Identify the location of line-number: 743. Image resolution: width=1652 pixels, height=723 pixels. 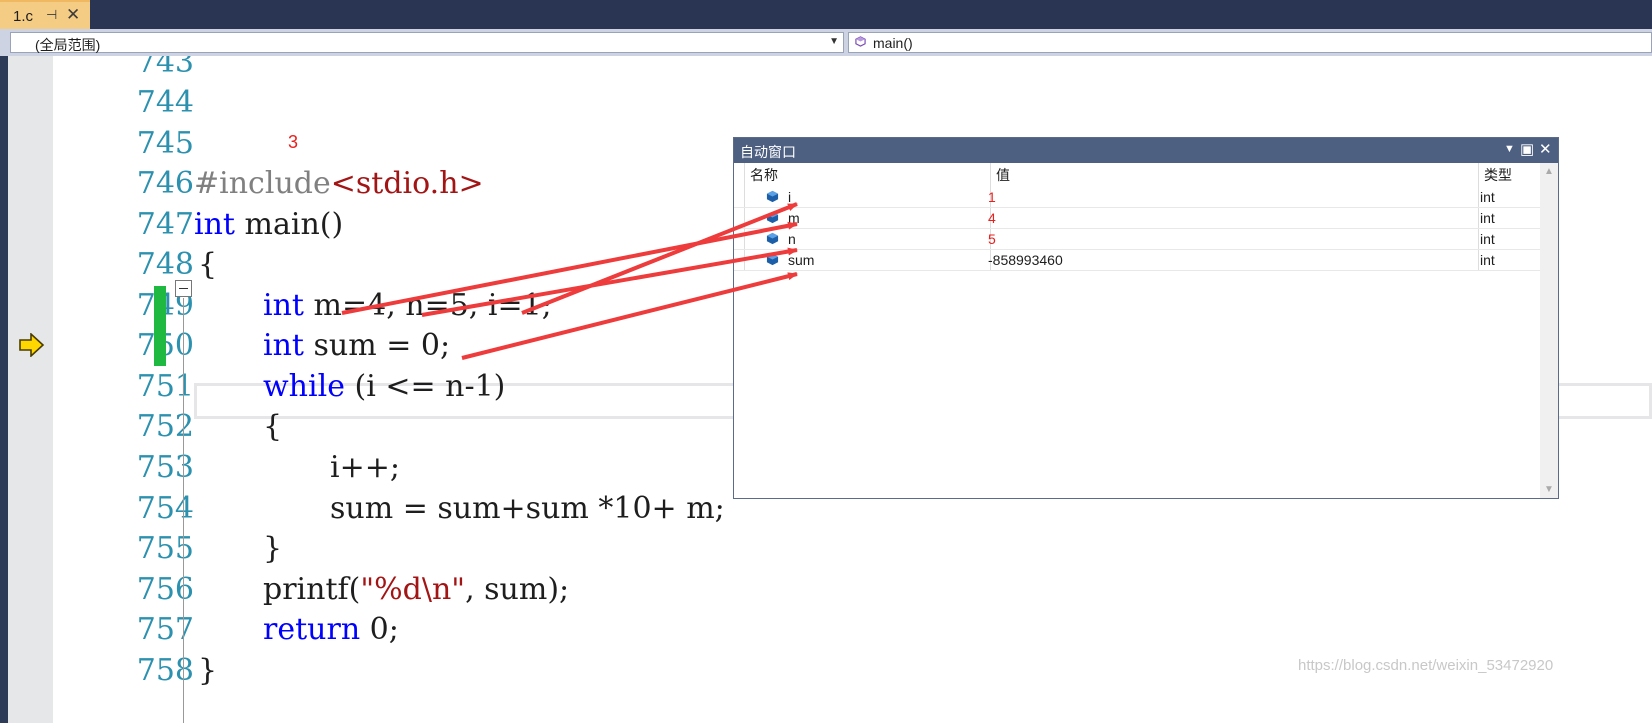
(165, 68).